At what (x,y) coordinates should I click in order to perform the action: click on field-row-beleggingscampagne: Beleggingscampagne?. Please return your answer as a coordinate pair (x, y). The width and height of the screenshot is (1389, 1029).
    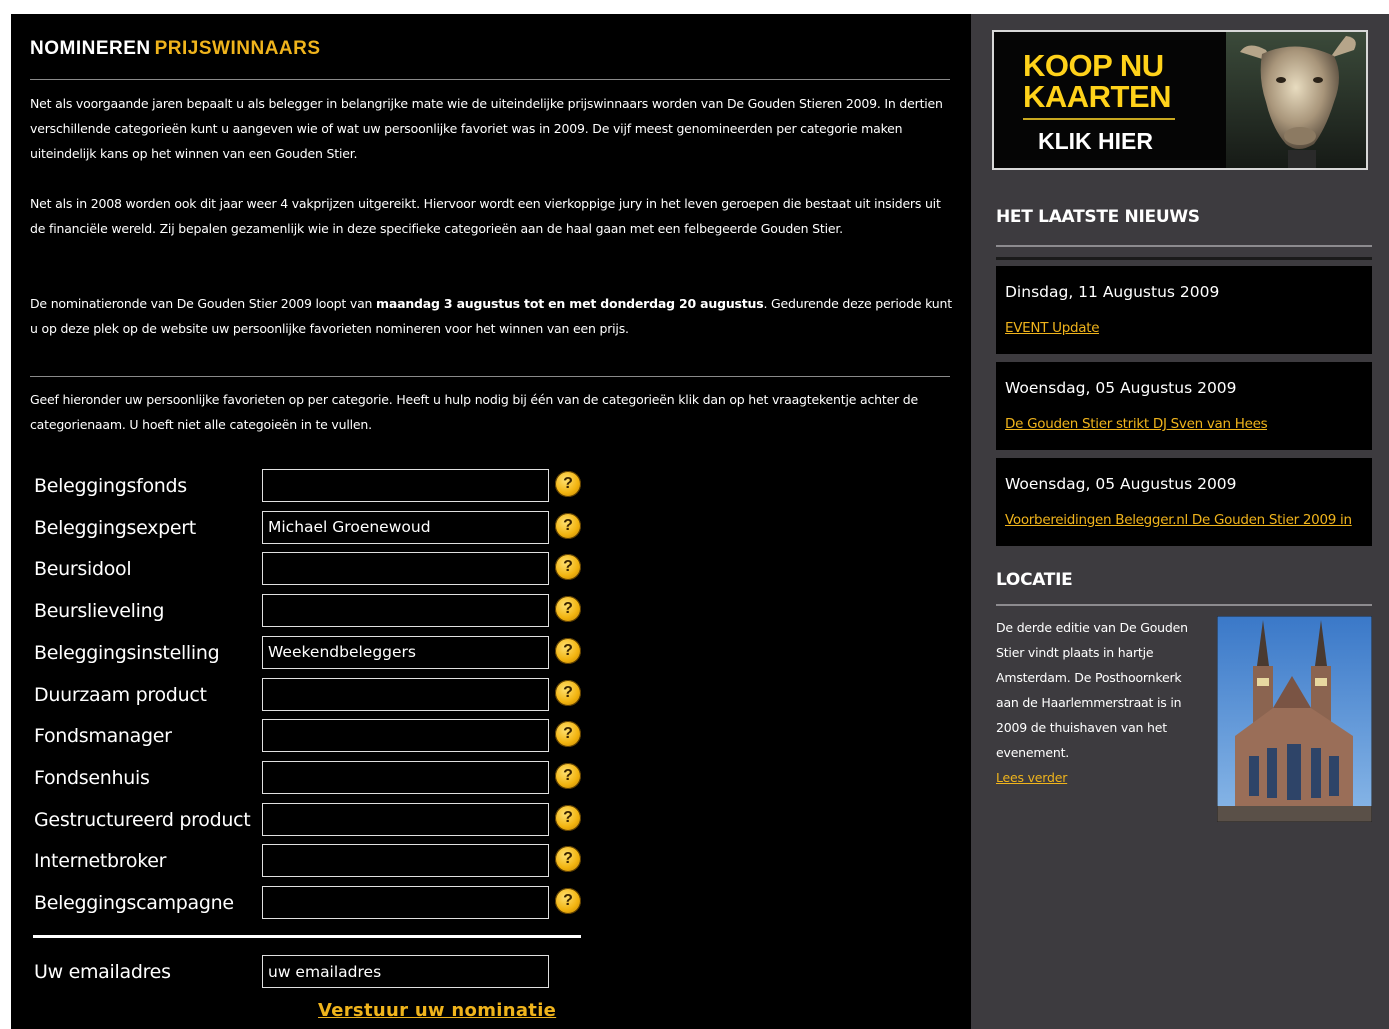
    Looking at the image, I should click on (313, 903).